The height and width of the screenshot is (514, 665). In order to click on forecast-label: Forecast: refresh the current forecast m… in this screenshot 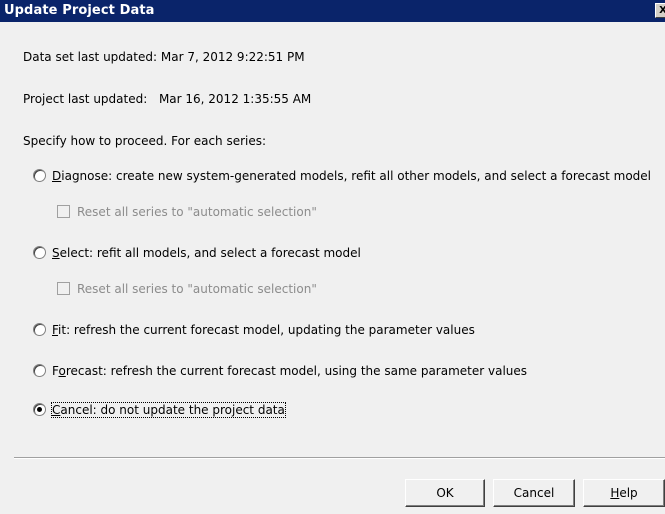, I will do `click(289, 371)`.